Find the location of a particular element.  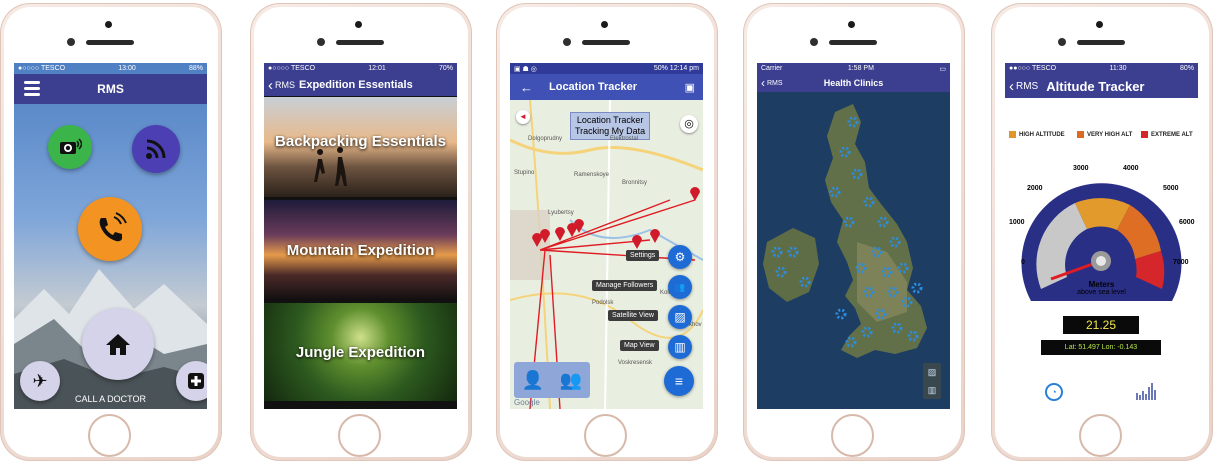

map-view-fab: ▥ is located at coordinates (680, 347).